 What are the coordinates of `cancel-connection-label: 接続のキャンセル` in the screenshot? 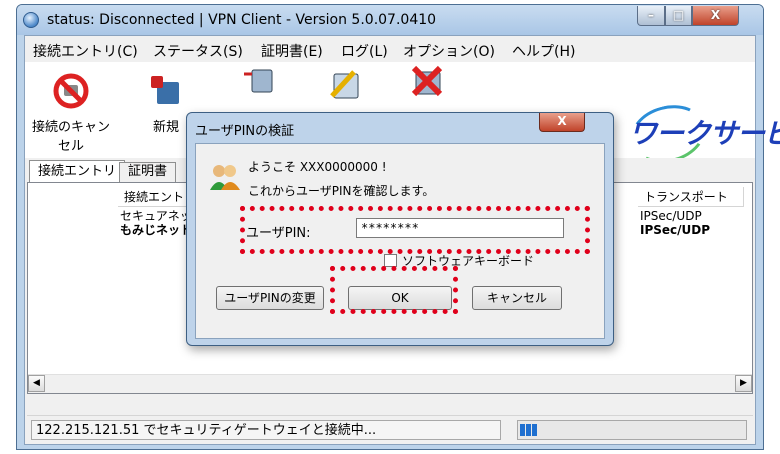 It's located at (70, 137).